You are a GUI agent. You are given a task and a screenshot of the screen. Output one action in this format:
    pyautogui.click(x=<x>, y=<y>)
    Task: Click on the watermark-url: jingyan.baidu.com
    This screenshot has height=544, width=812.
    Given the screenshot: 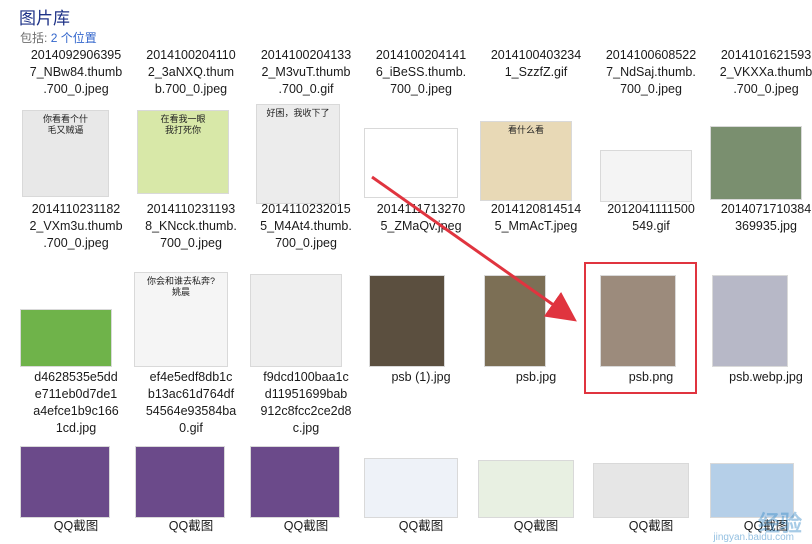 What is the action you would take?
    pyautogui.click(x=753, y=537)
    